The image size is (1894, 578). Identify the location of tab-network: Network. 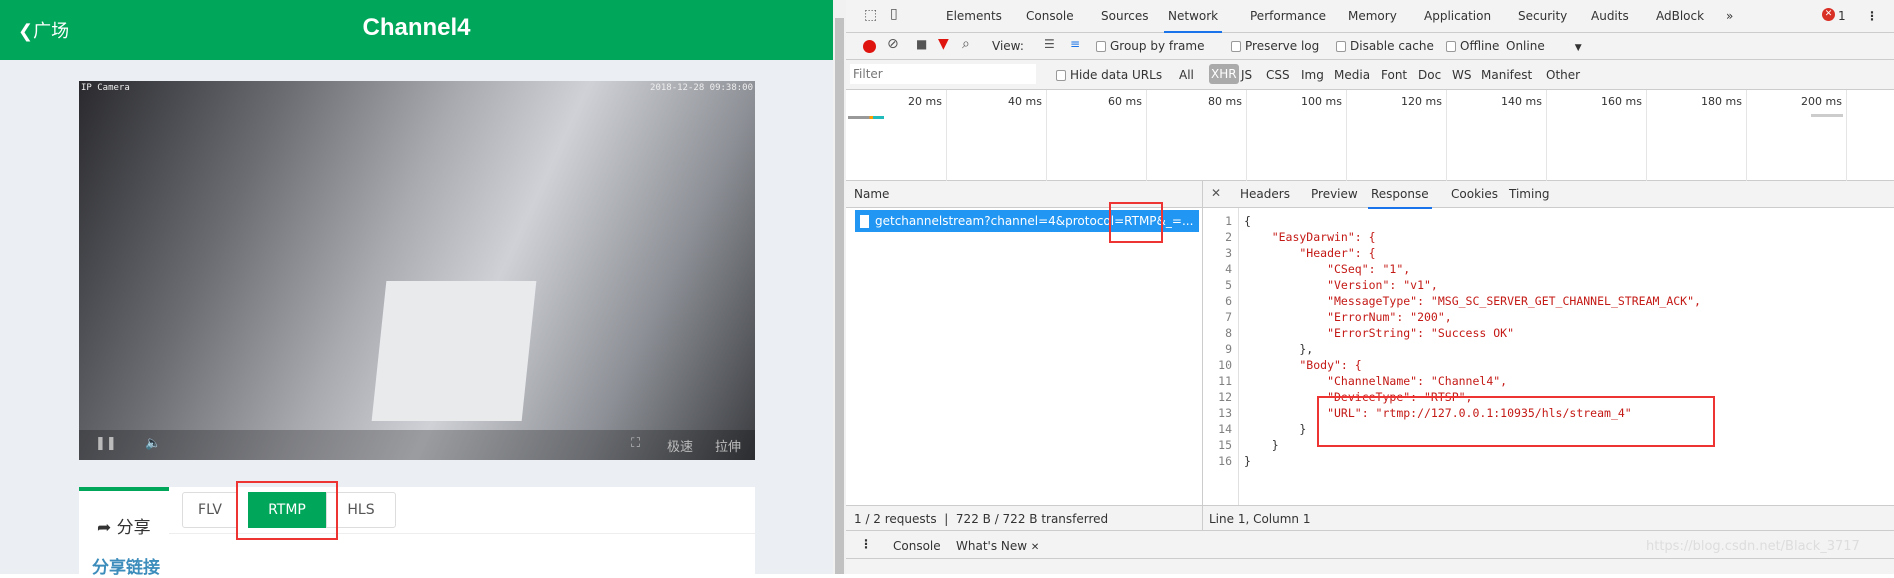
(1193, 21).